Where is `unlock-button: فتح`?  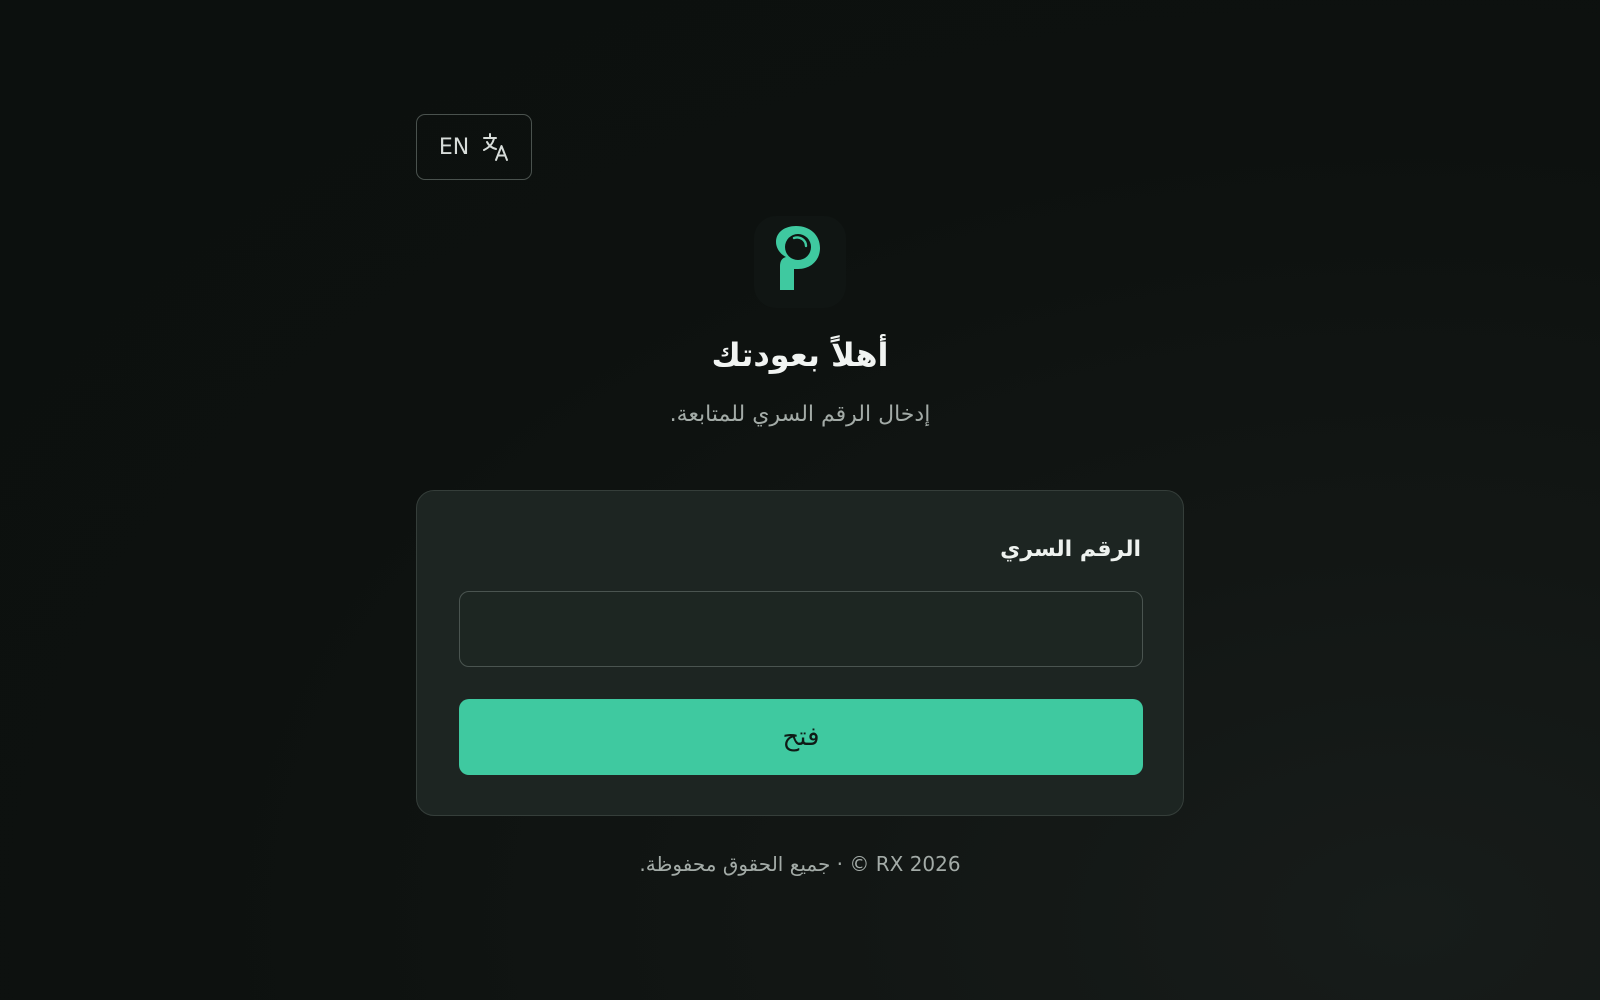
unlock-button: فتح is located at coordinates (801, 737).